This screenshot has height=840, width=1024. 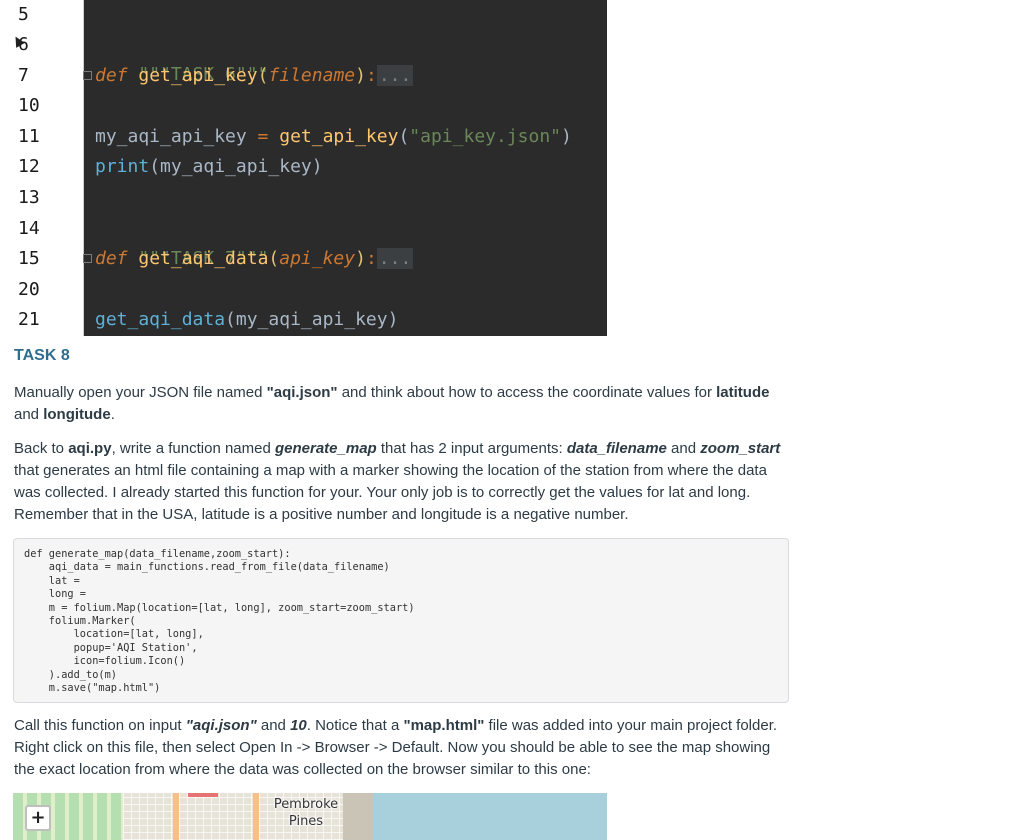 I want to click on parameter: filename, so click(x=312, y=75).